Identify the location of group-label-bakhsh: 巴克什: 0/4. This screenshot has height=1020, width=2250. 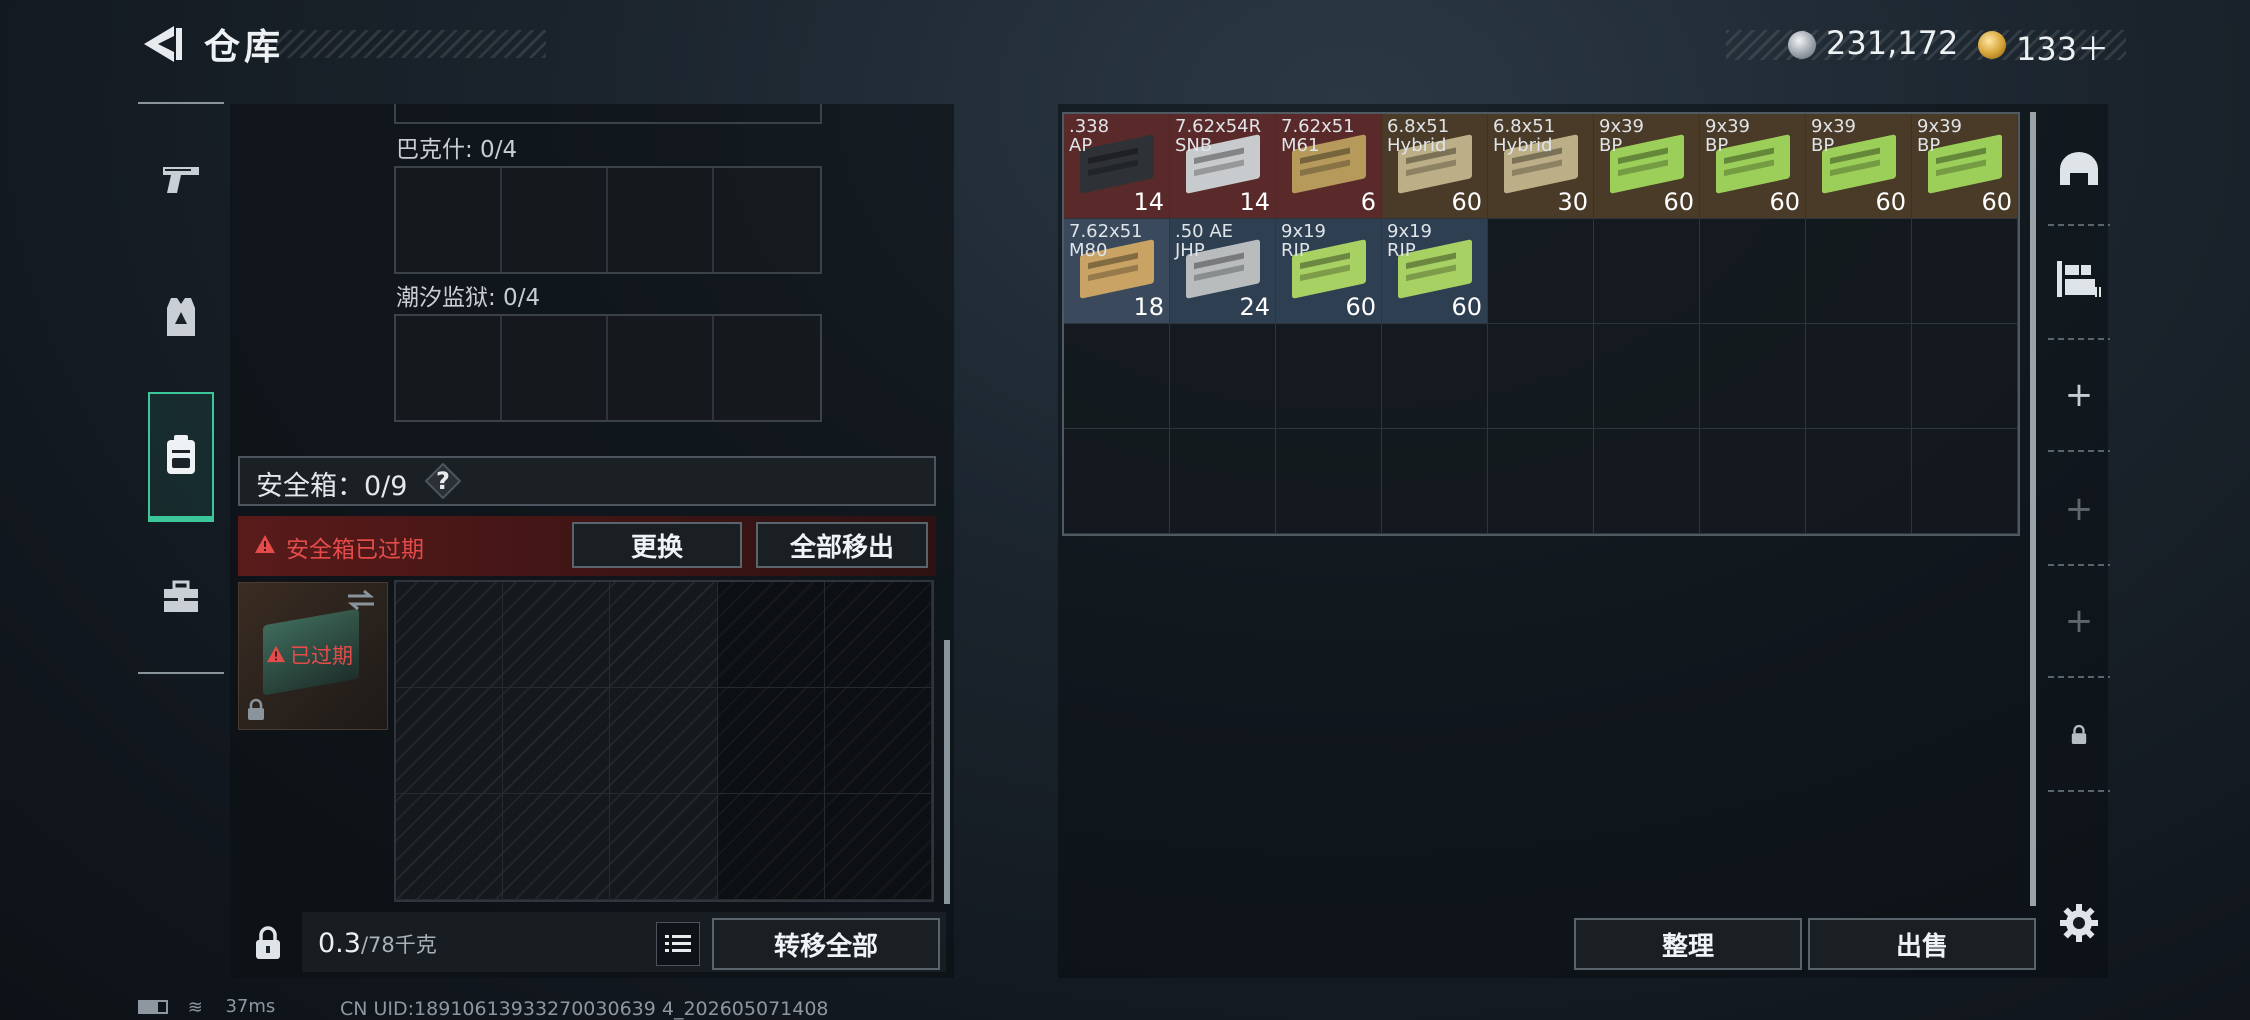
(457, 150).